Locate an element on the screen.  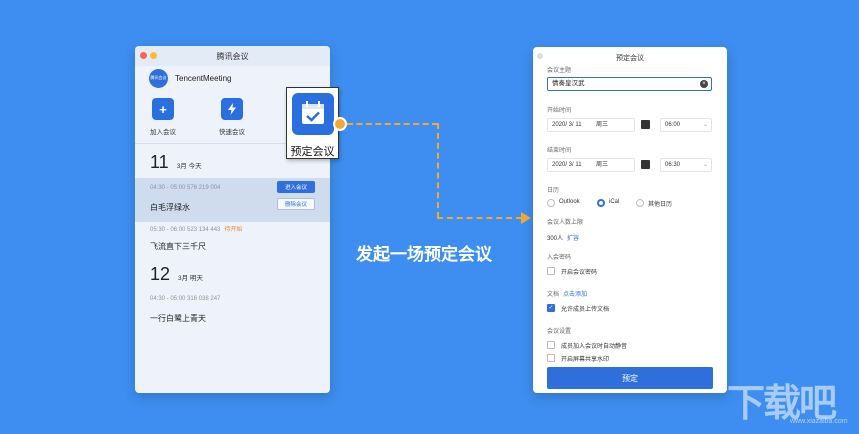
topic-input: 情奏皇汉武 × is located at coordinates (629, 84).